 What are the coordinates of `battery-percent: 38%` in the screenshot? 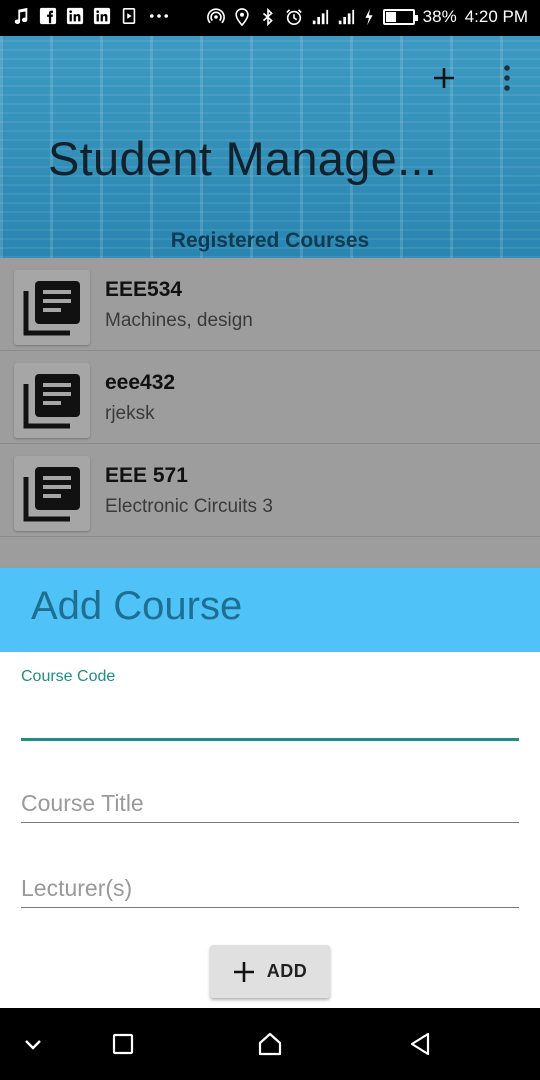 It's located at (439, 16).